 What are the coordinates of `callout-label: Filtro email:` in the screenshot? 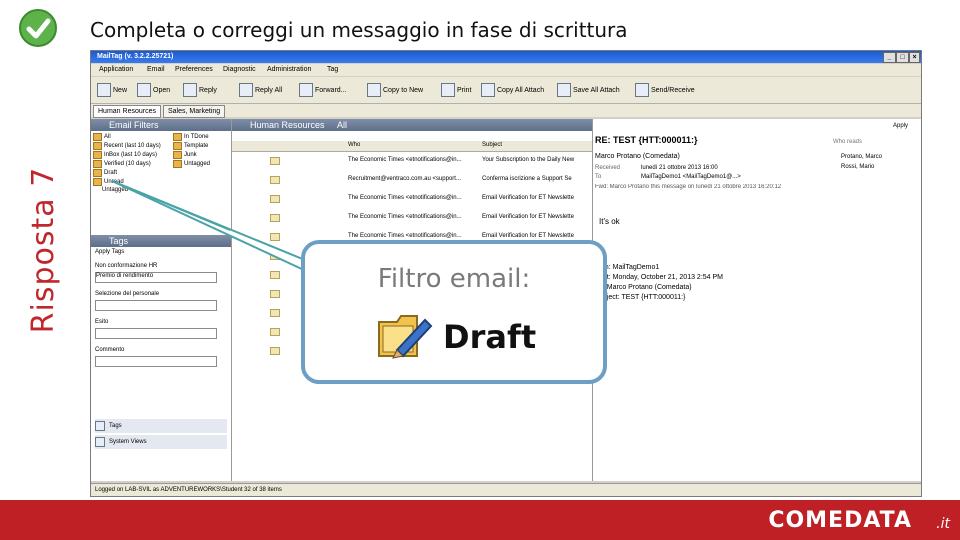 It's located at (454, 279).